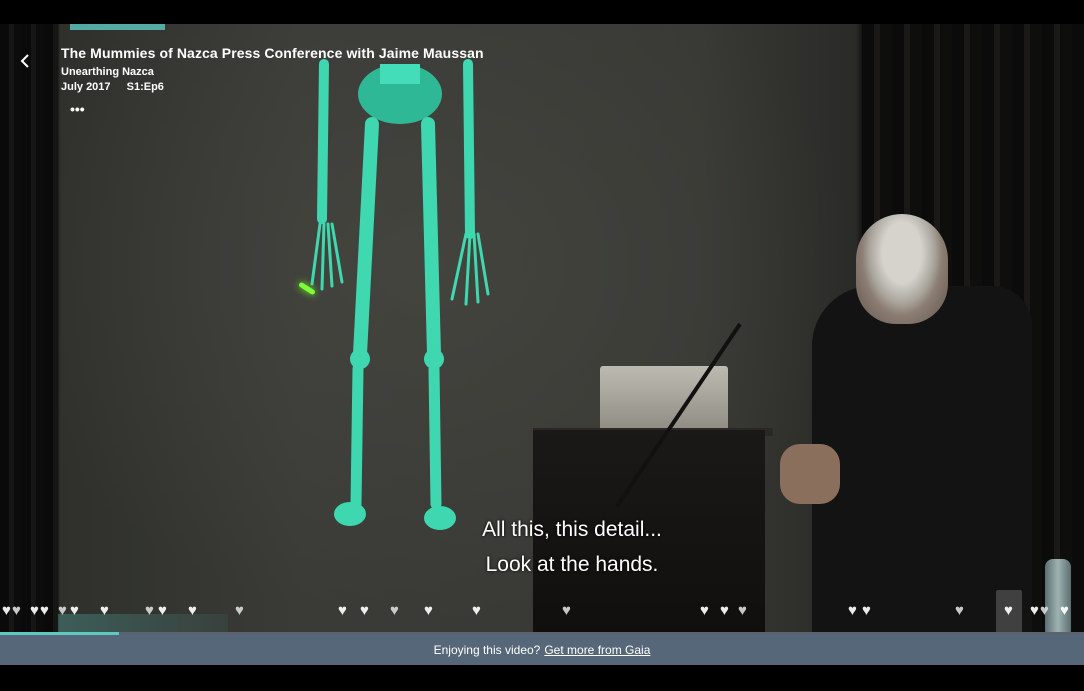  Describe the element at coordinates (77, 109) in the screenshot. I see `ellipsis-icon: •••` at that location.